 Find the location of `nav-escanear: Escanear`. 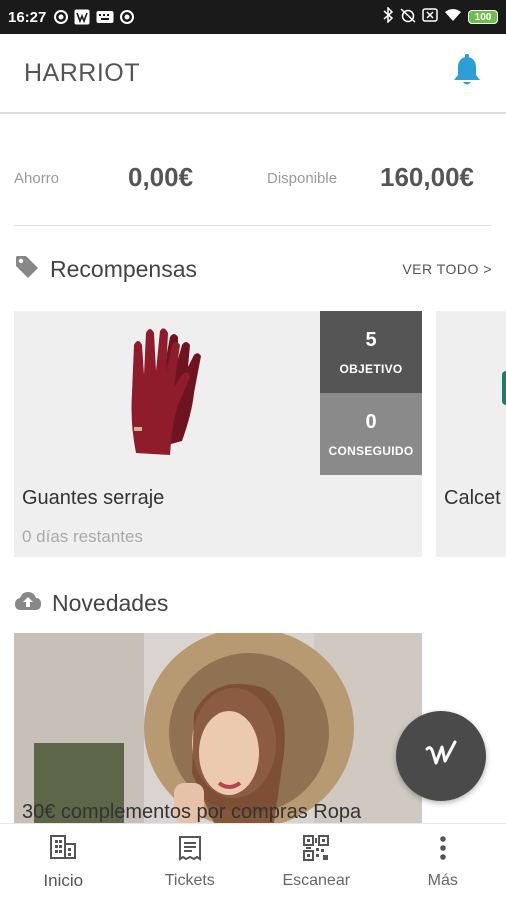

nav-escanear: Escanear is located at coordinates (316, 862).